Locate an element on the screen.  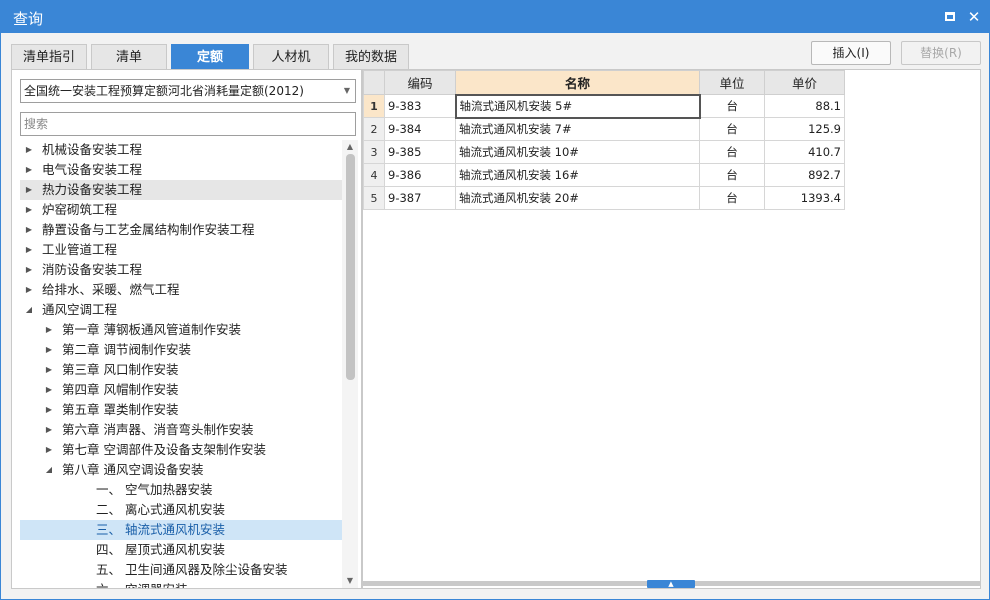
table-row: 4 9-386 轴流式通风机安装 16# 台 892.7 is located at coordinates (604, 175).